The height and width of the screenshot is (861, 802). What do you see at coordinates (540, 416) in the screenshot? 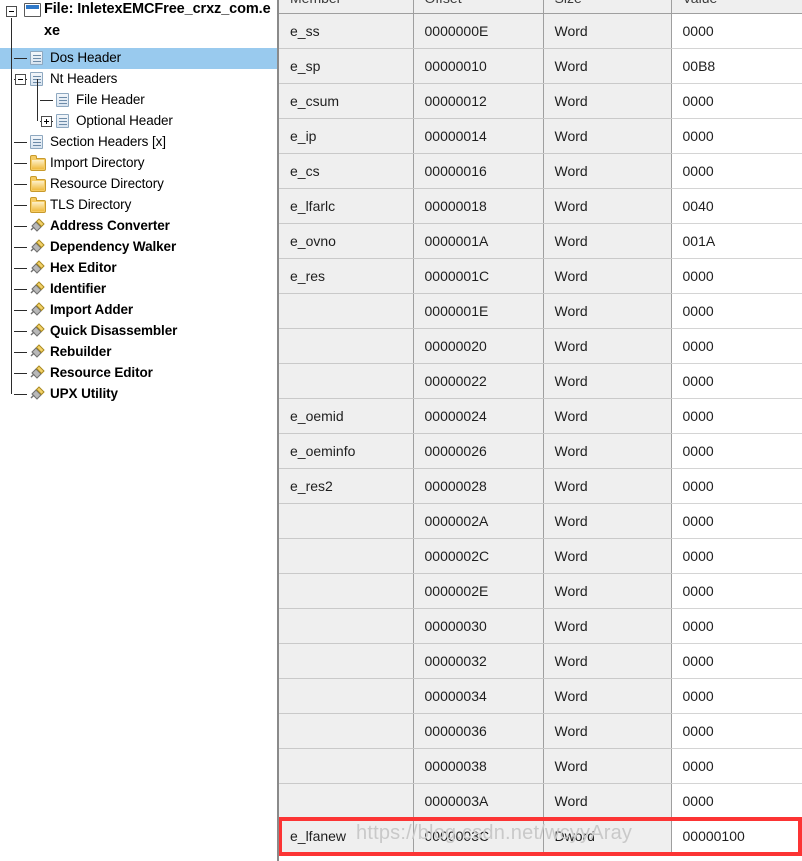
I see `table-row: e_oemid 00000024 Word 0000` at bounding box center [540, 416].